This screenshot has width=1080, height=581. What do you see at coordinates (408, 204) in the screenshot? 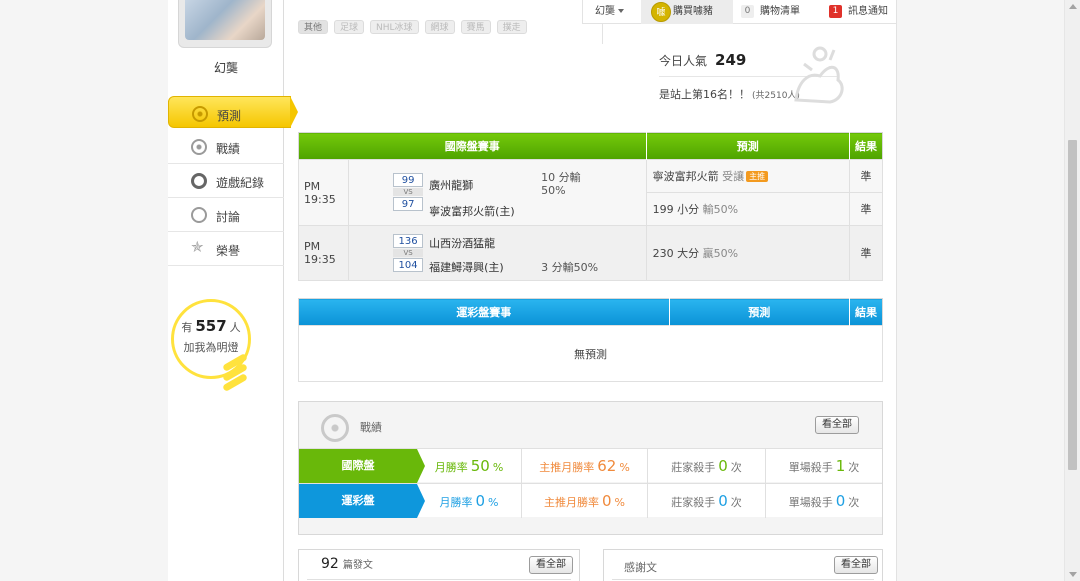
I see `score-away: 97` at bounding box center [408, 204].